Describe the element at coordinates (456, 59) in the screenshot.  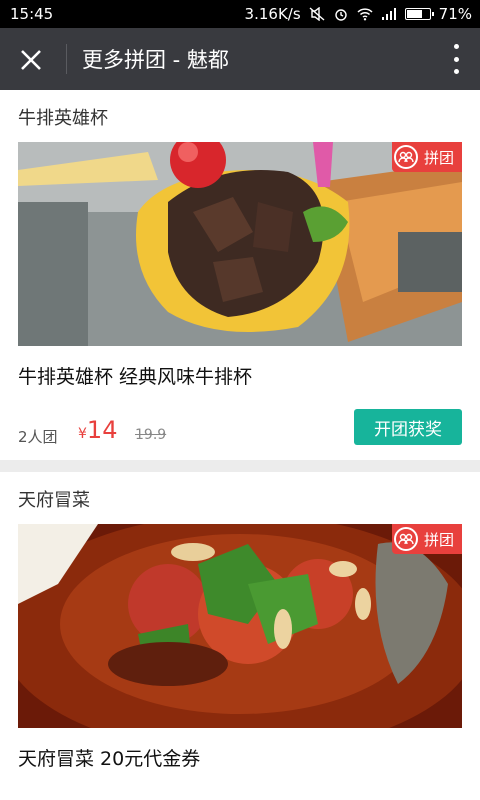
I see `more-vertical-icon` at that location.